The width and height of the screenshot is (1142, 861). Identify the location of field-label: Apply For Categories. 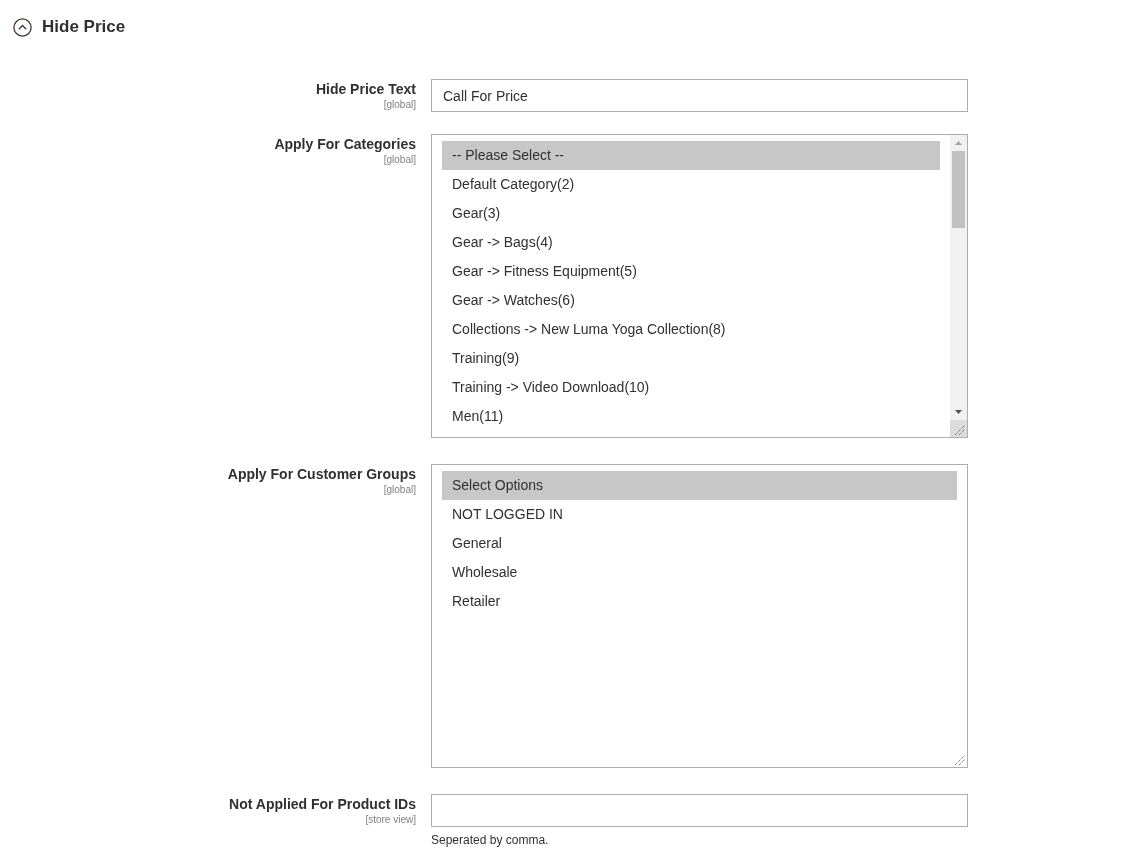
(345, 144).